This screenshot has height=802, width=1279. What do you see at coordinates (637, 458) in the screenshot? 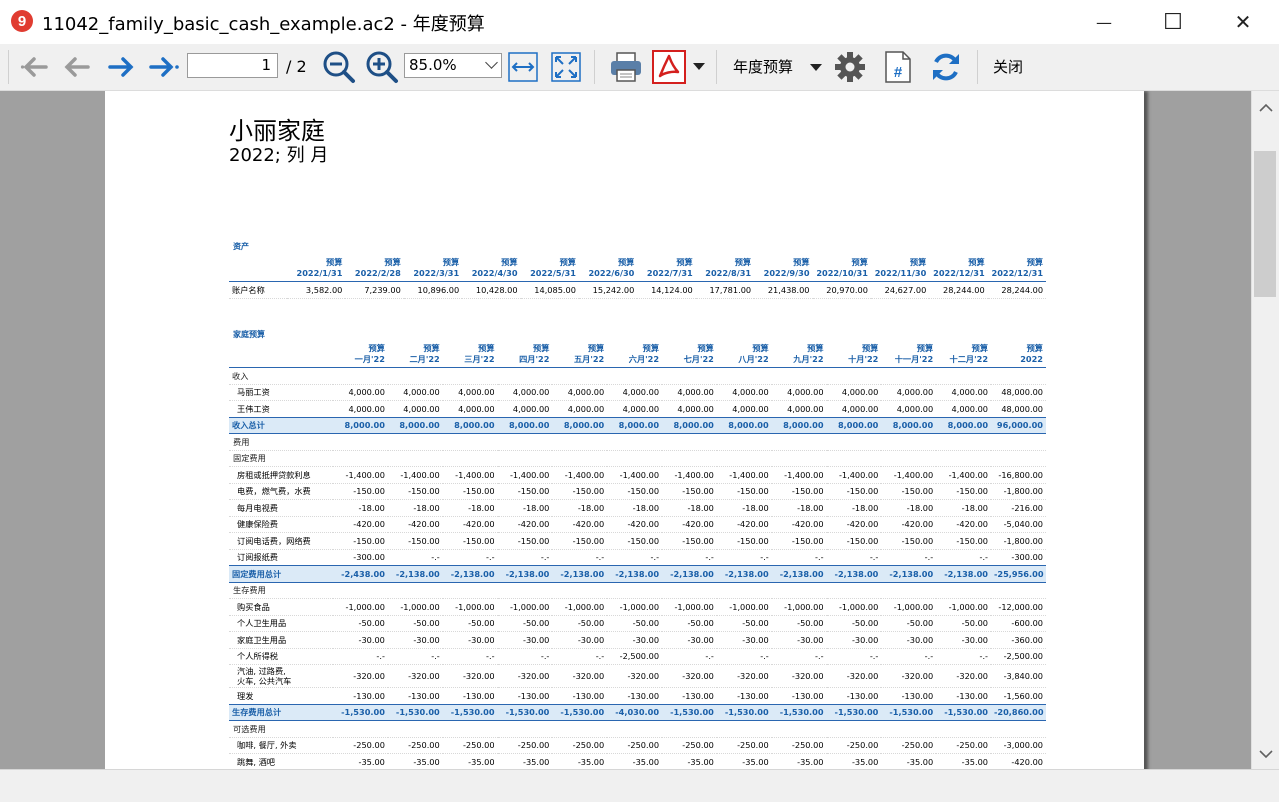
I see `group-header-row: 固定费用` at bounding box center [637, 458].